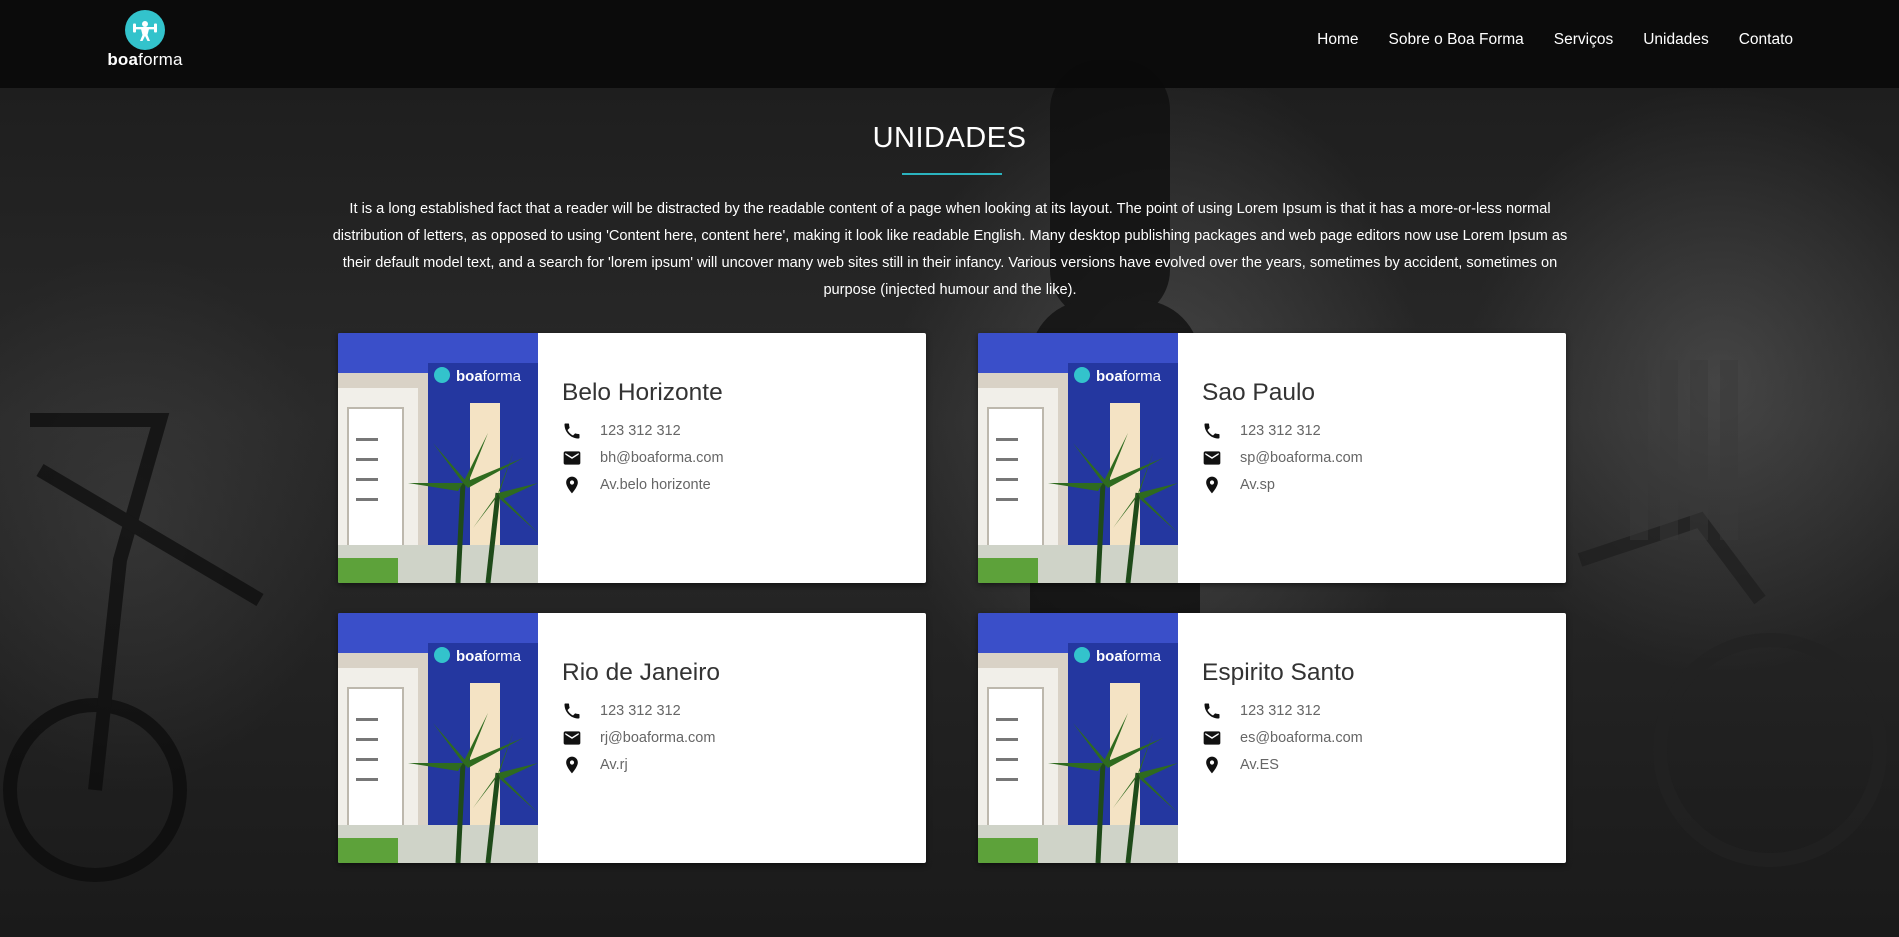 The image size is (1899, 937). I want to click on unit-email: sp@boaforma.com, so click(1301, 458).